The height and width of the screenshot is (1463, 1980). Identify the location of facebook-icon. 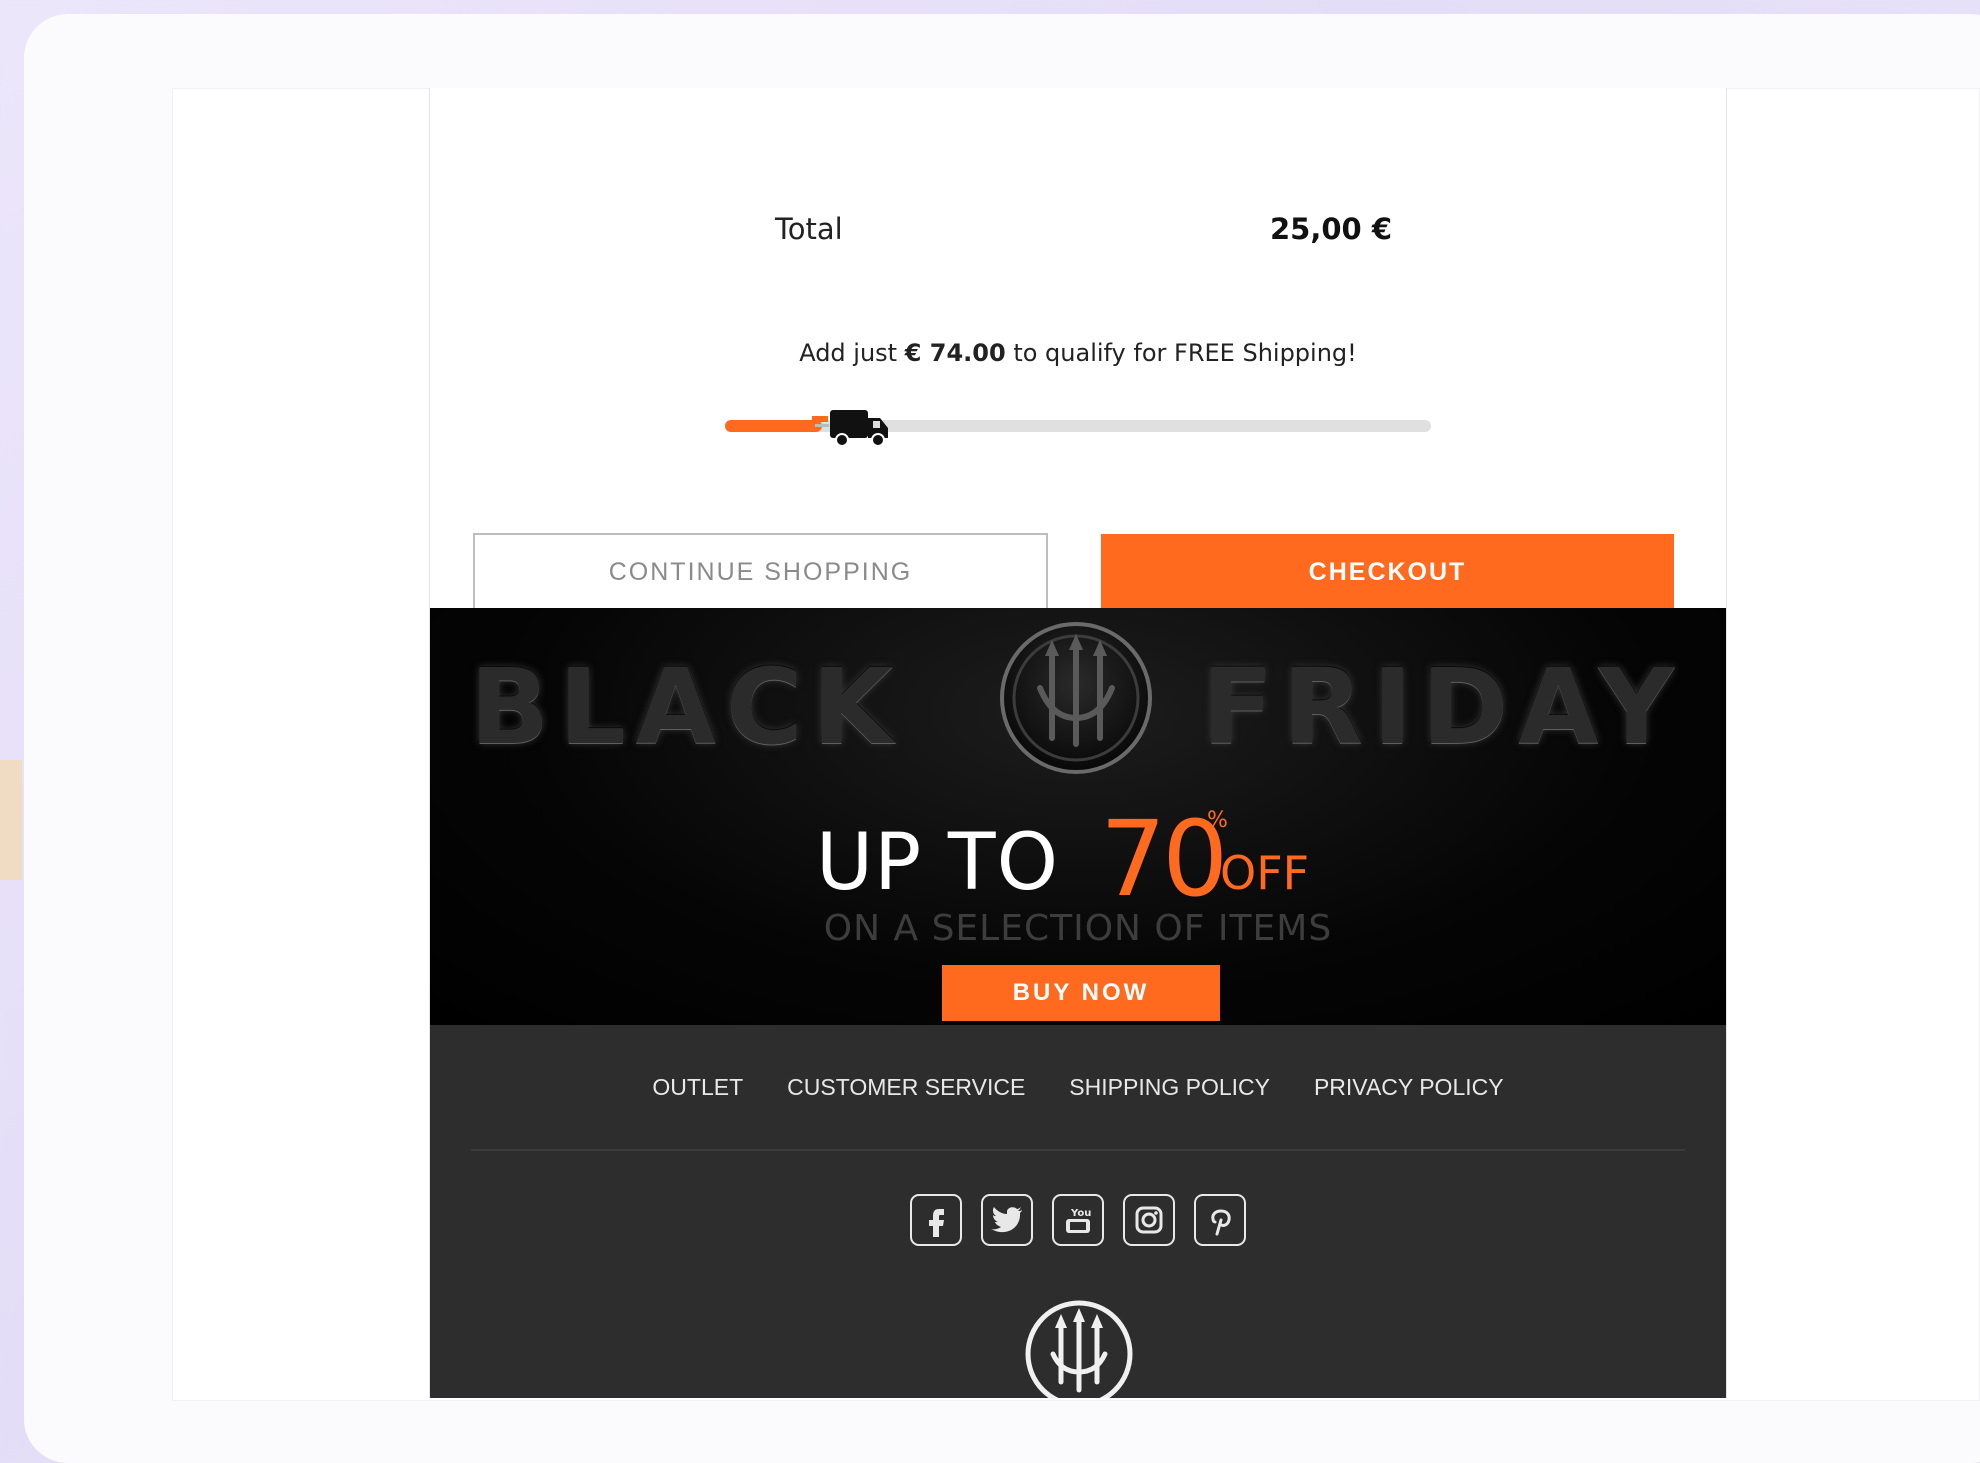
(936, 1220).